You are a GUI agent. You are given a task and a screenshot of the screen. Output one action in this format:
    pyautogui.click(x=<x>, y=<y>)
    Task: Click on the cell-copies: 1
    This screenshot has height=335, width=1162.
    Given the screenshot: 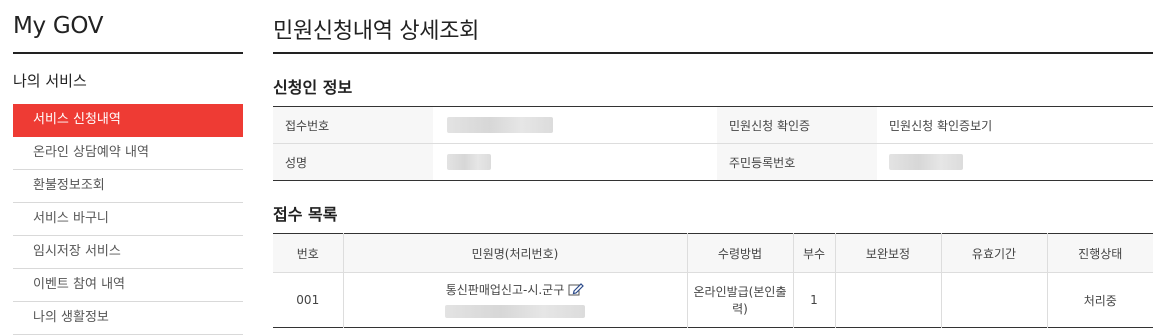 What is the action you would take?
    pyautogui.click(x=813, y=300)
    